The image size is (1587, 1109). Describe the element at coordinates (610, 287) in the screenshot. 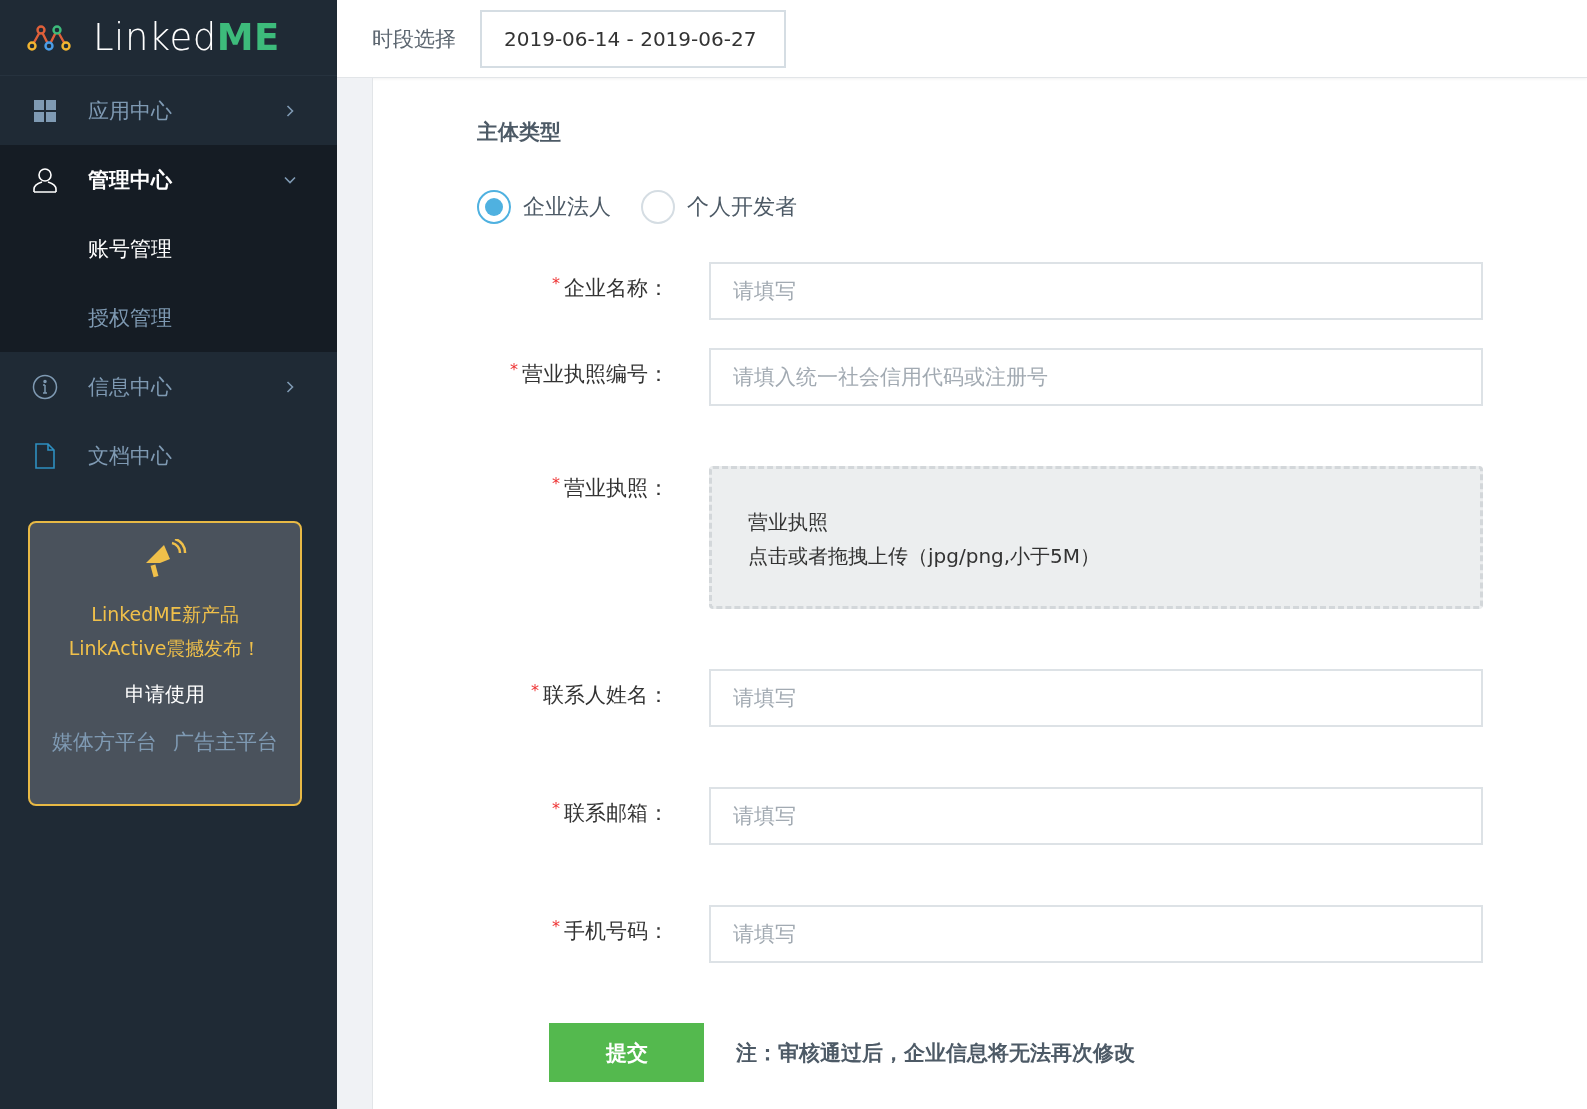

I see `field-label: * 企业名称：` at that location.